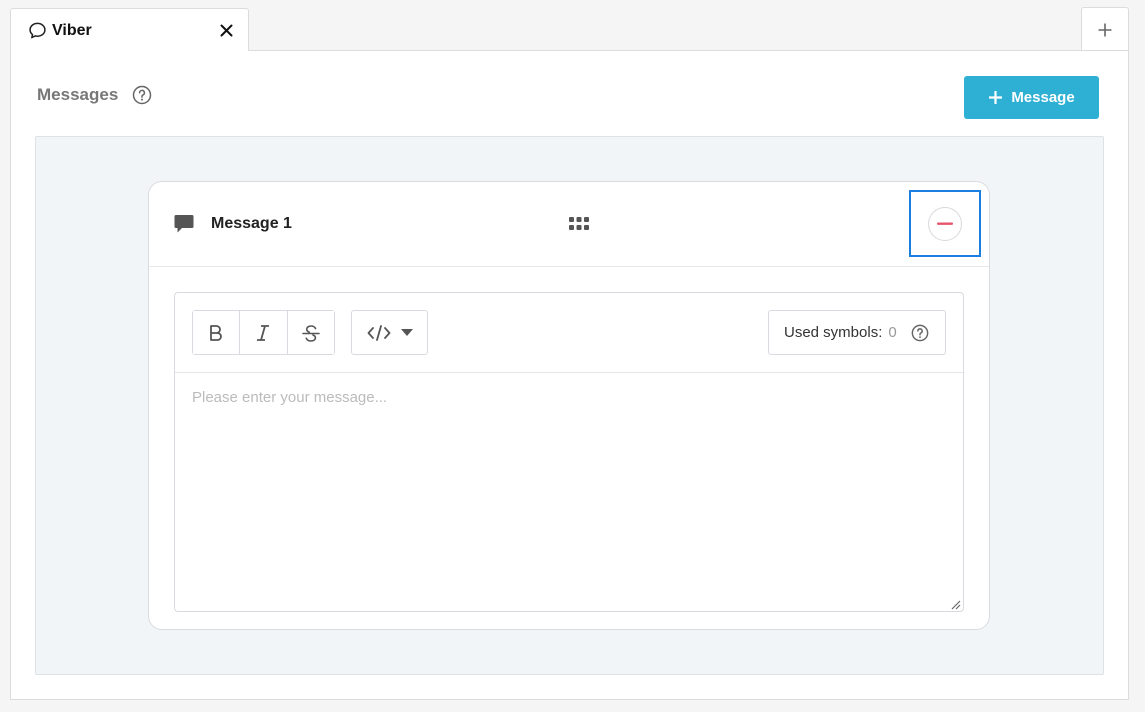 The height and width of the screenshot is (712, 1145). Describe the element at coordinates (572, 26) in the screenshot. I see `tab-bar: Viber` at that location.